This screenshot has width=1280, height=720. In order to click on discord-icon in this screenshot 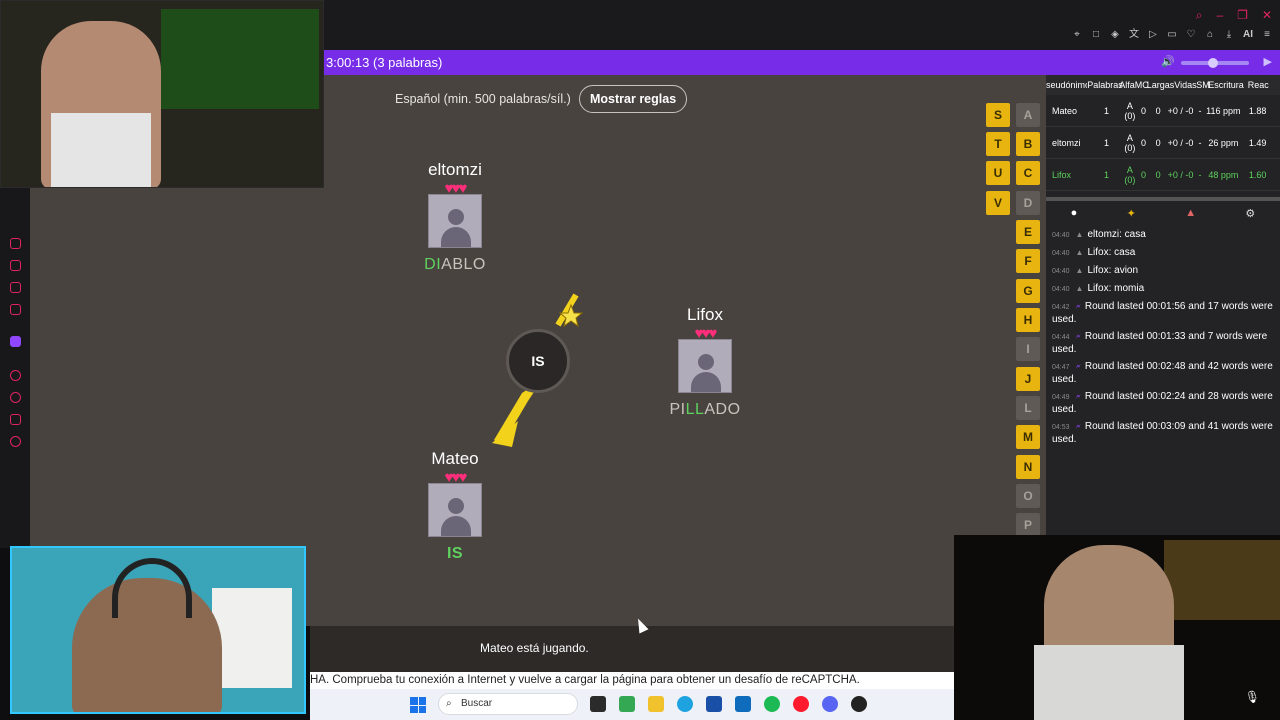, I will do `click(830, 704)`.